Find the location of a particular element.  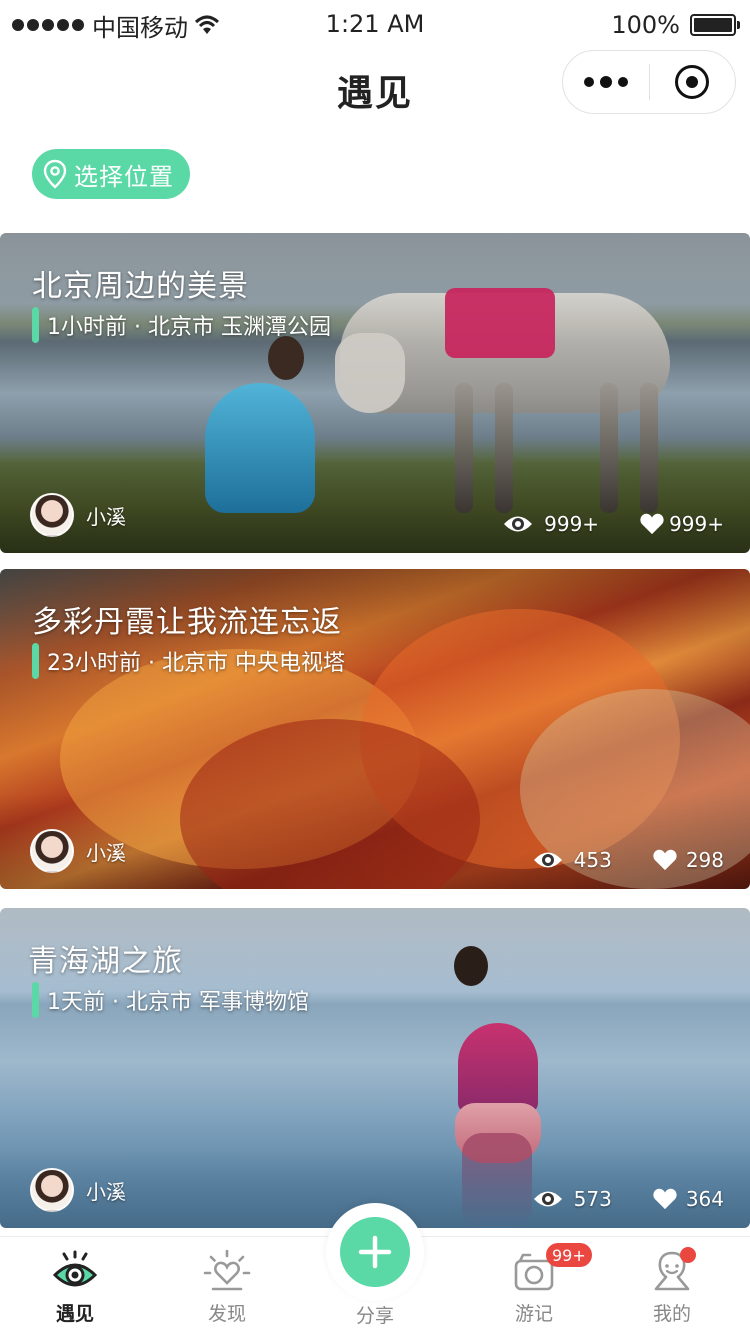

view-count-value: 453 is located at coordinates (592, 860).